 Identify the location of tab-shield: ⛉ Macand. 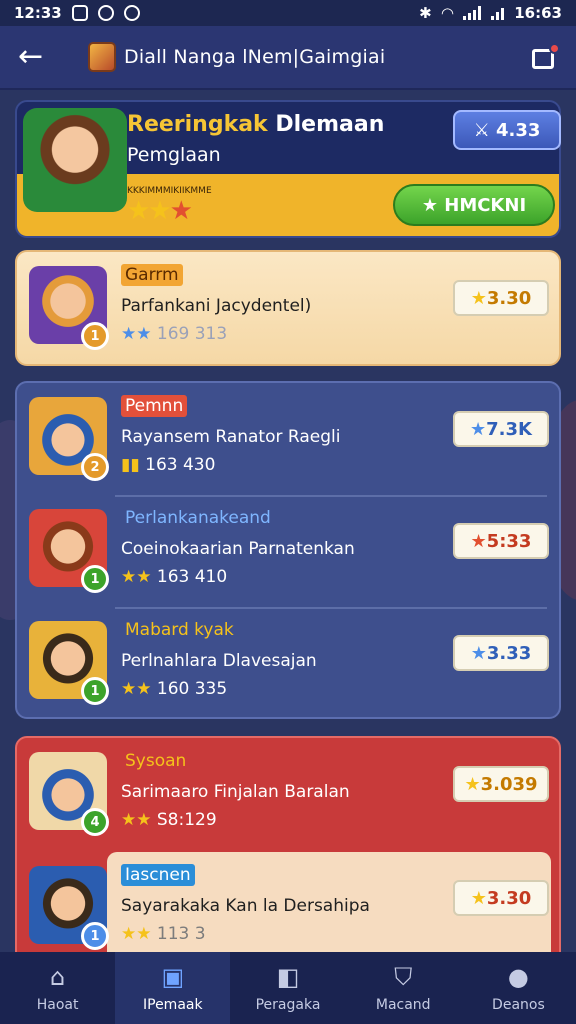
(403, 988).